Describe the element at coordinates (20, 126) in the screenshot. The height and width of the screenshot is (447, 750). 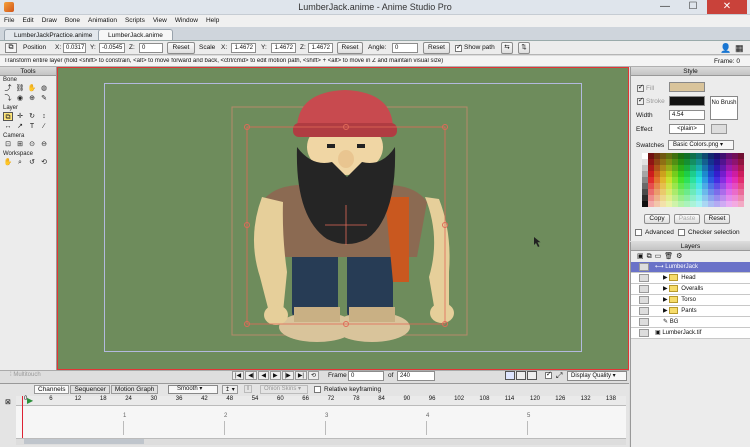
I see `perspective-tool-icon: ↗` at that location.